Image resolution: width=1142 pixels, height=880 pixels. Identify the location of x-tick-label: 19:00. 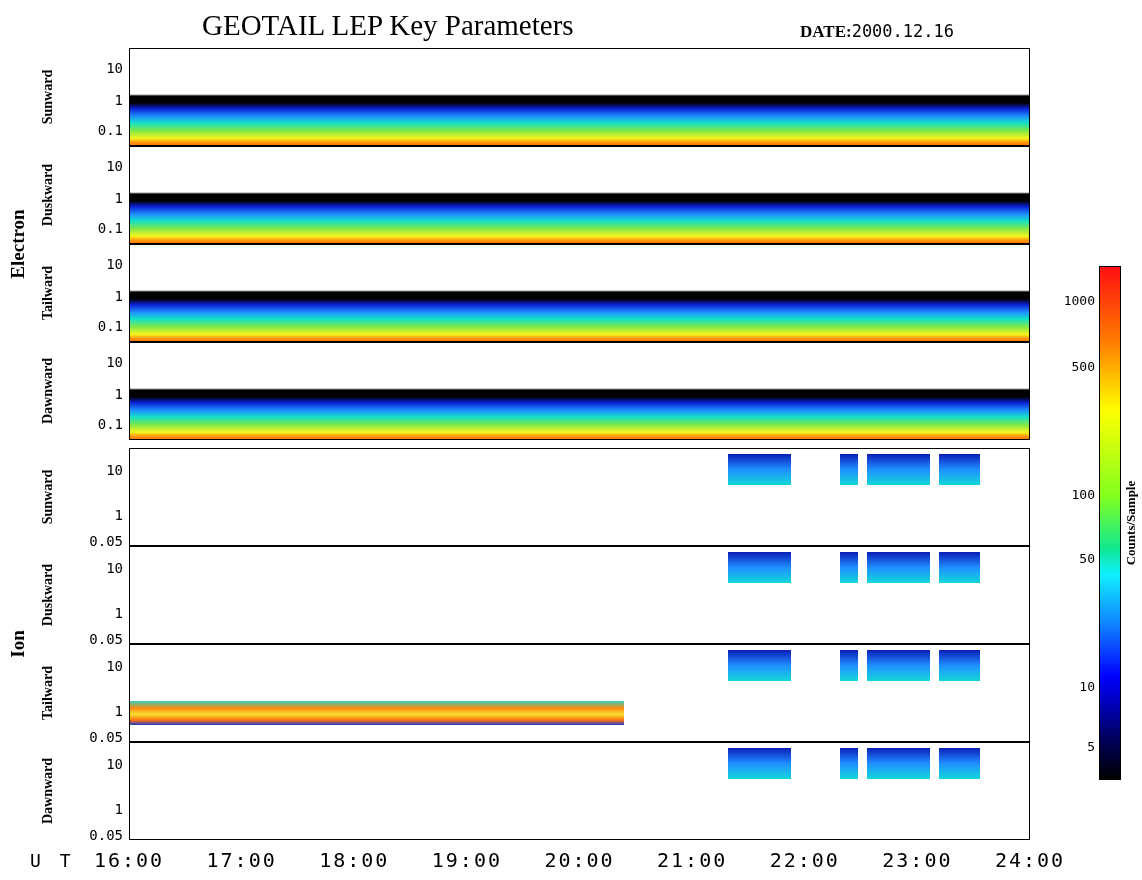
(466, 860).